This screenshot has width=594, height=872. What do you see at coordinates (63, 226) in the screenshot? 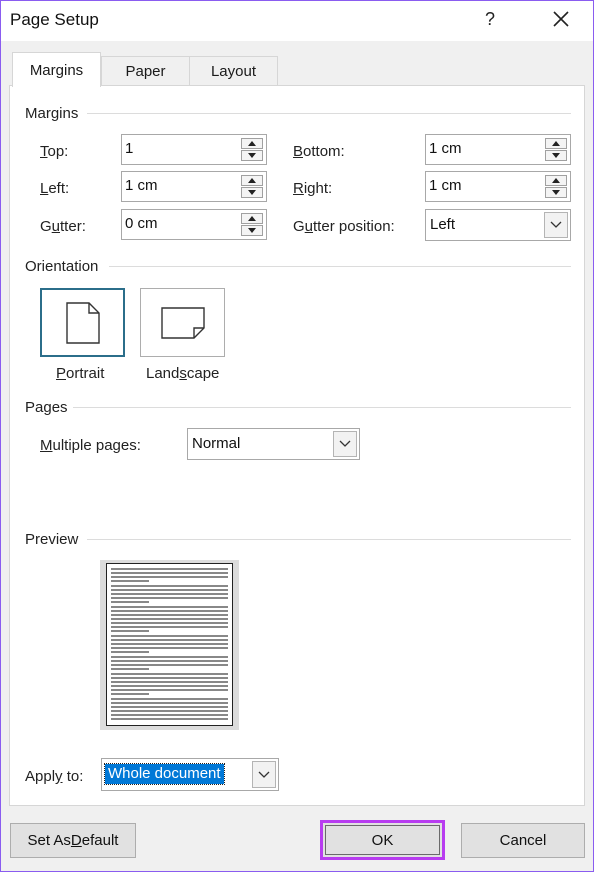
I see `gutter-label: Gutter:` at bounding box center [63, 226].